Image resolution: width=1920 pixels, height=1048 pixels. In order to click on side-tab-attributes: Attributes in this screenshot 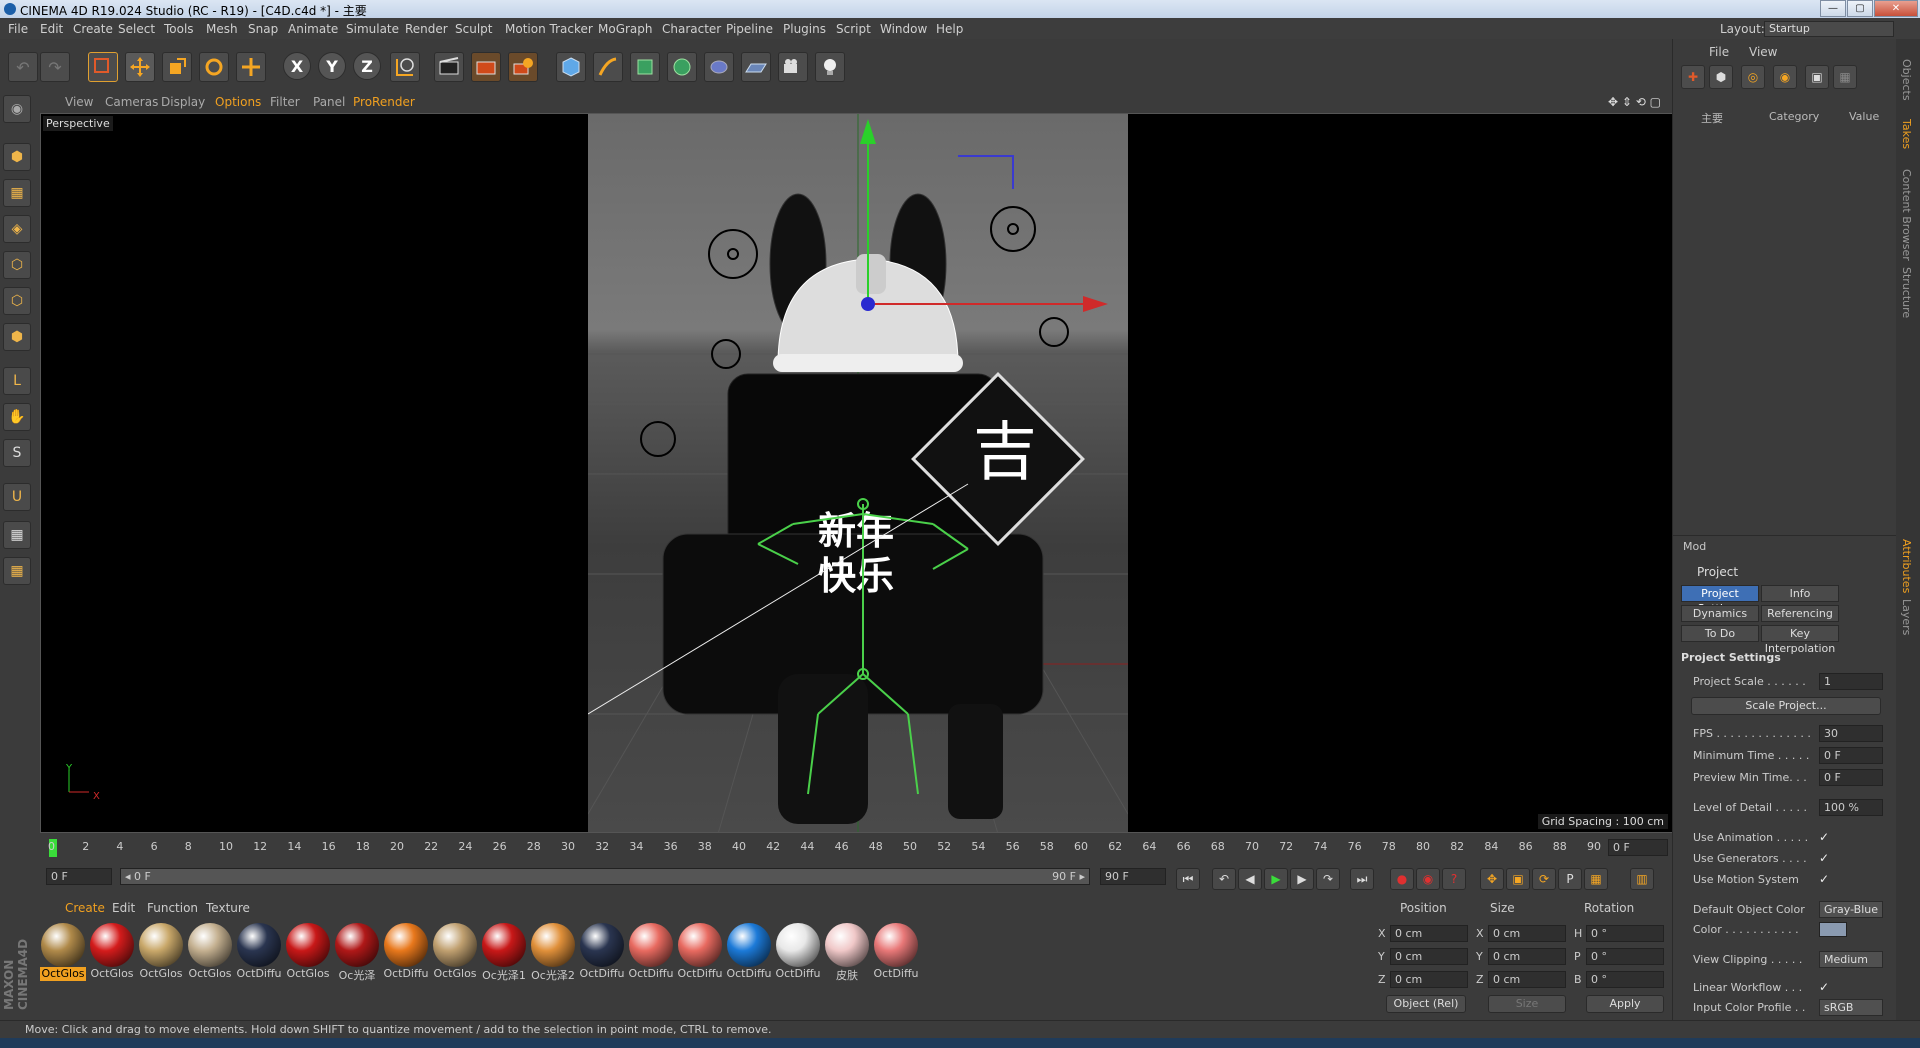, I will do `click(1906, 566)`.